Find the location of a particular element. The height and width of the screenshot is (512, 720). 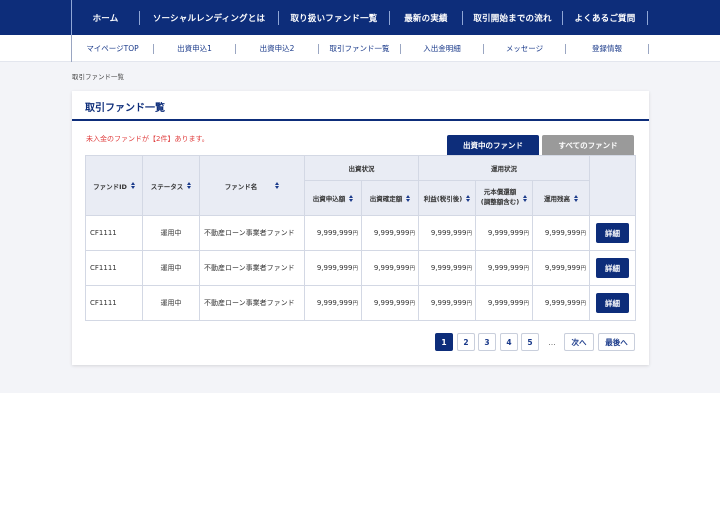

header-status: ステータス is located at coordinates (171, 185).